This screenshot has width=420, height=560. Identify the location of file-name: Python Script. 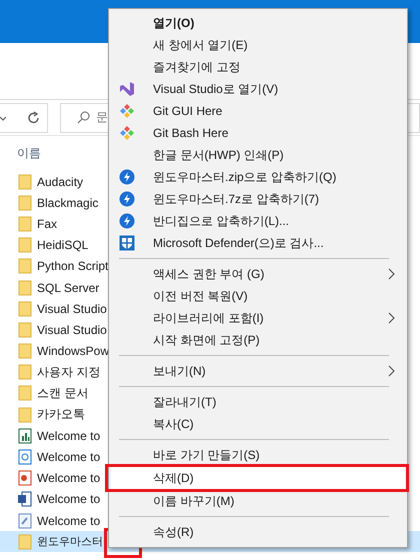
(72, 266).